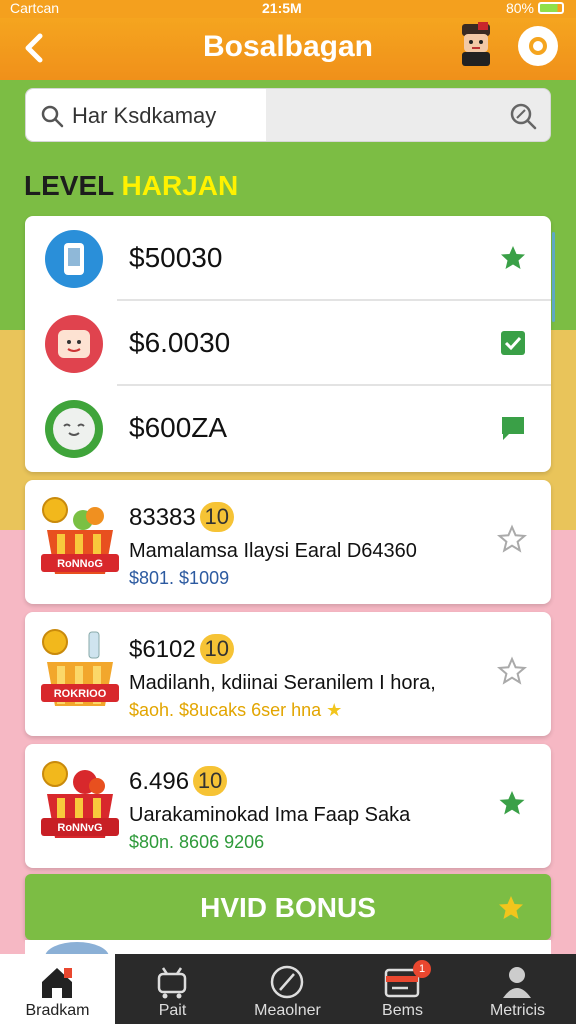 The width and height of the screenshot is (576, 1024). What do you see at coordinates (402, 1010) in the screenshot?
I see `tab-label: Bems` at bounding box center [402, 1010].